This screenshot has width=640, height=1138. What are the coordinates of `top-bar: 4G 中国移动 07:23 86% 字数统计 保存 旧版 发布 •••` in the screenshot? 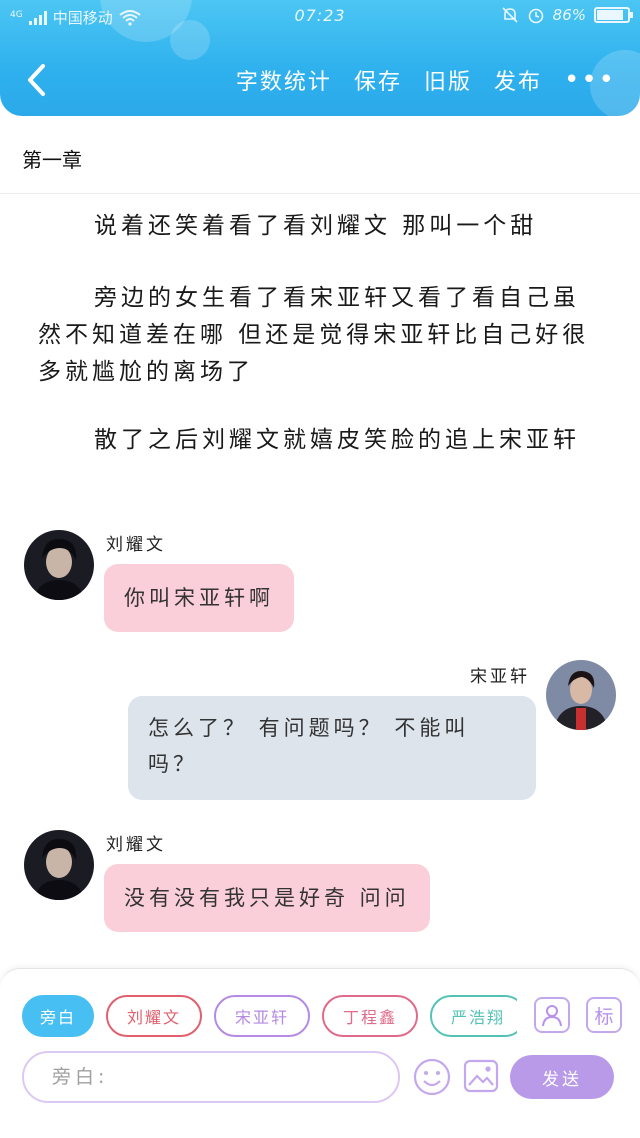 It's located at (320, 58).